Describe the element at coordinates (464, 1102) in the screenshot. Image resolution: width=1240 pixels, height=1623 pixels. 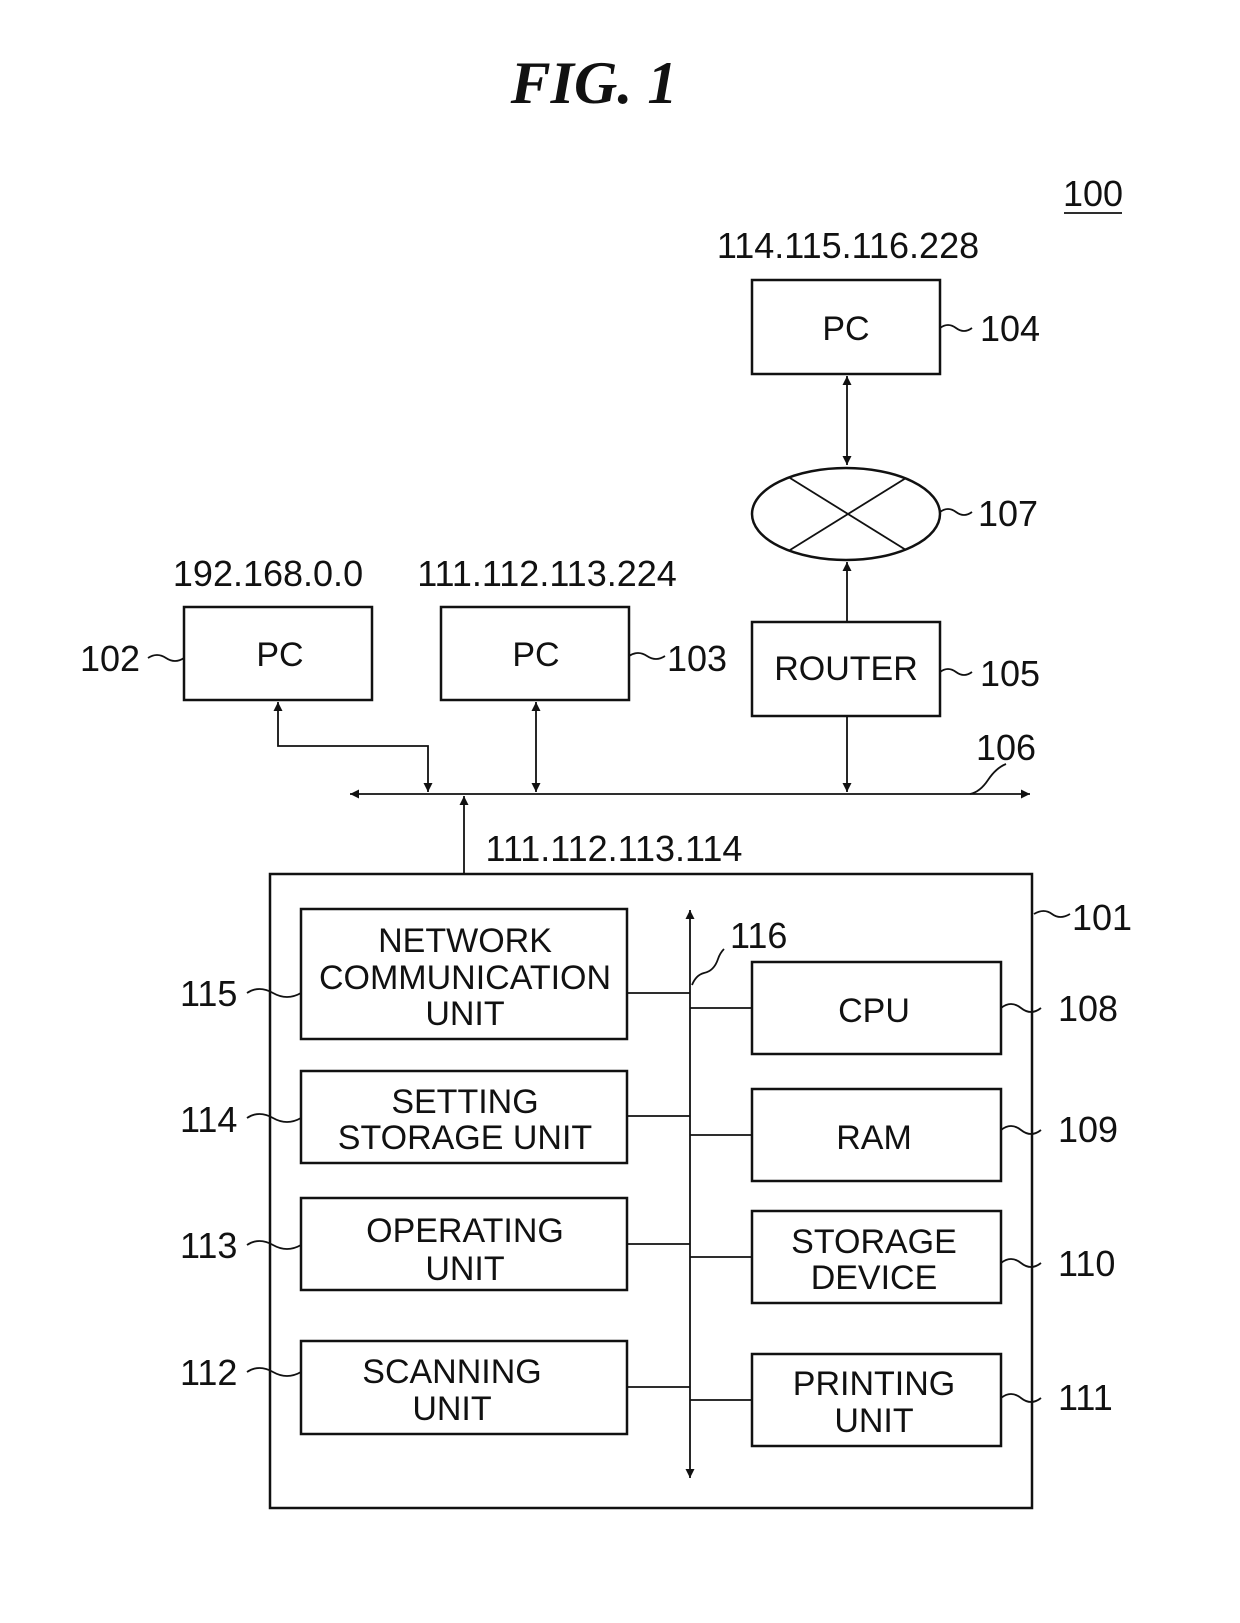
I see `unit-line: SETTING` at that location.